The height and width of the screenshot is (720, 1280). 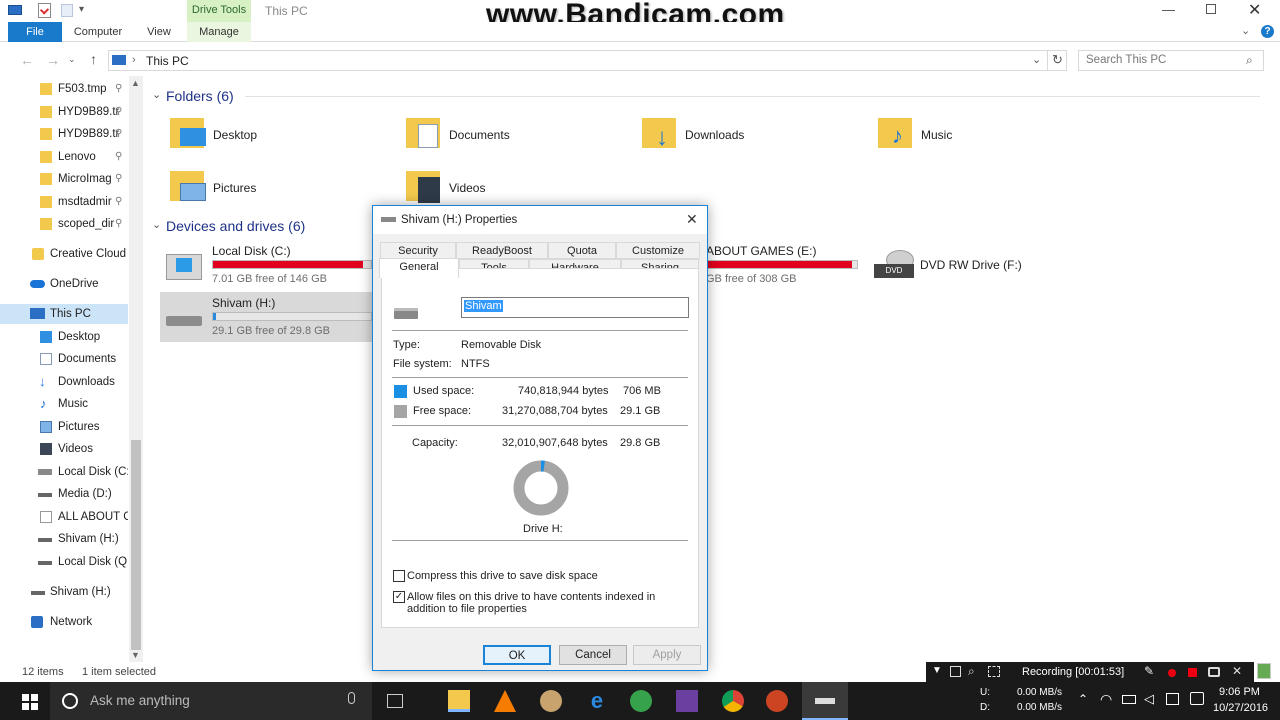 I want to click on wifi-icon: ◠, so click(x=1106, y=699).